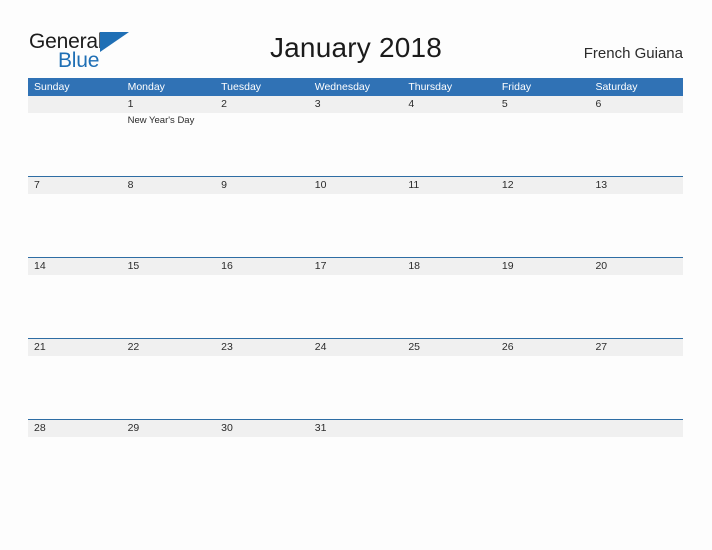  I want to click on day-number: 14, so click(75, 266).